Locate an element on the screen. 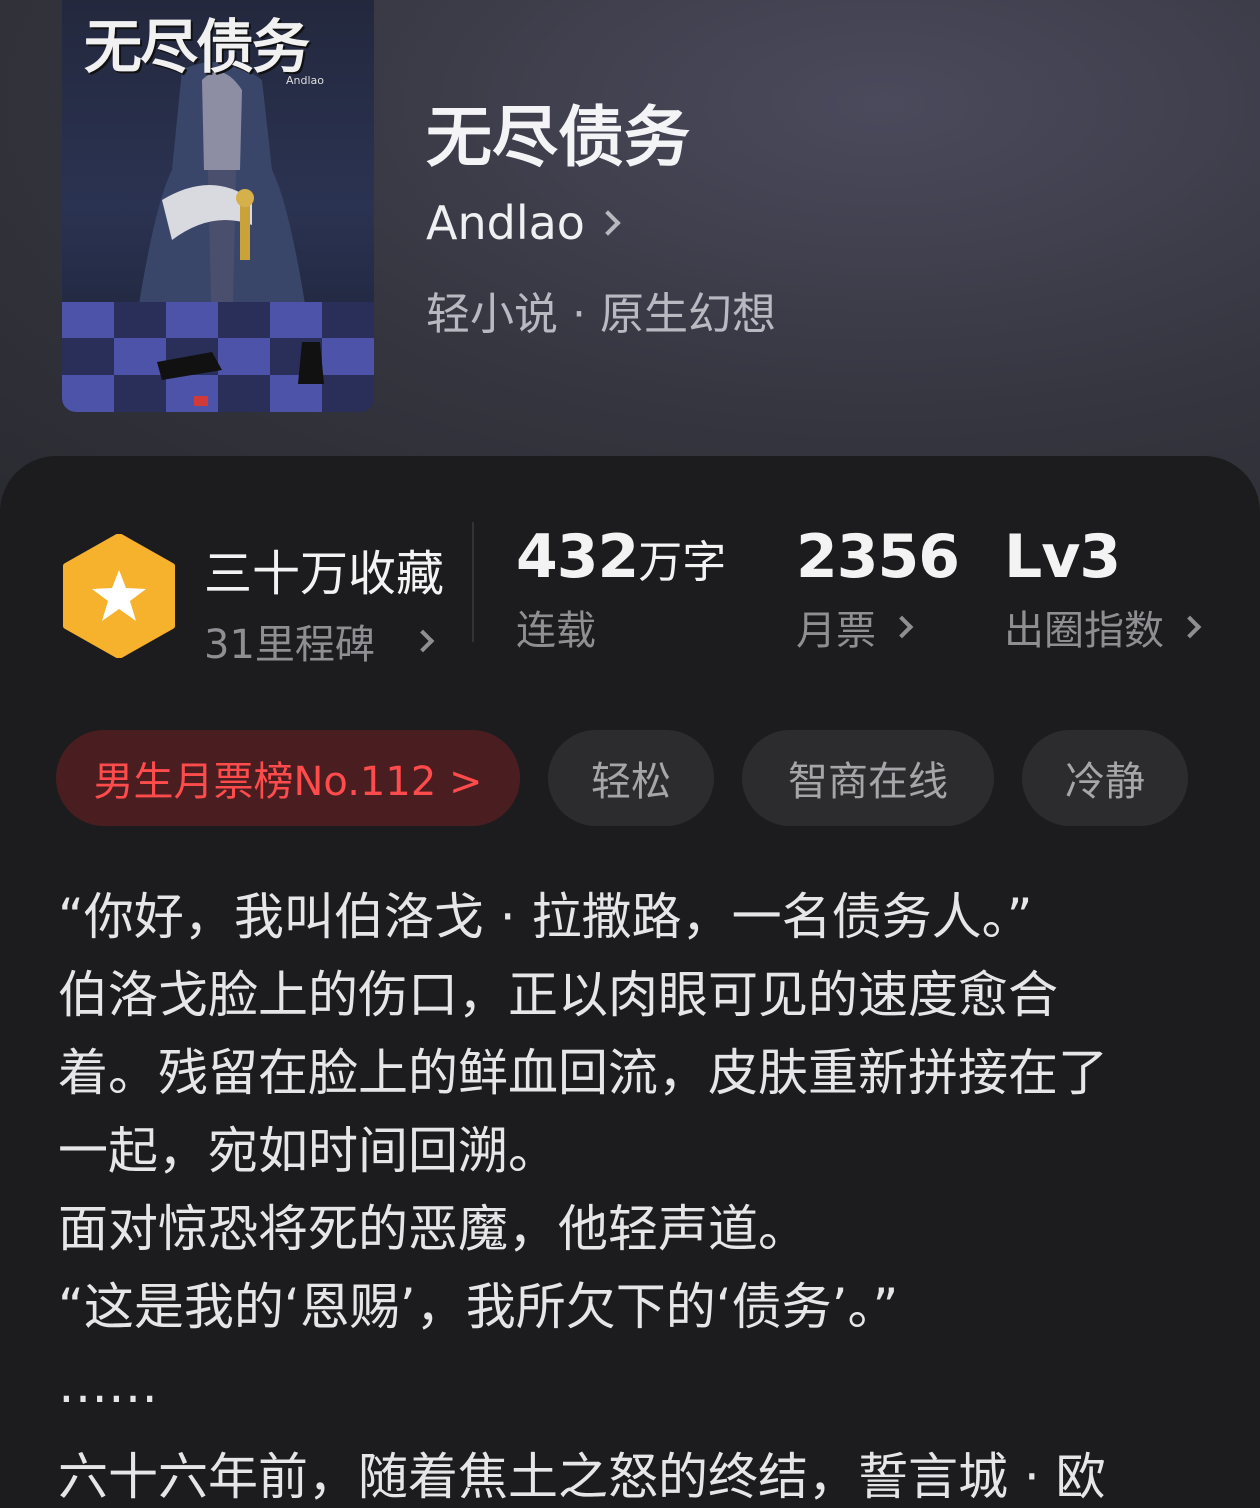  description-line: 面对惊恐将死的恶魔，他轻声道。 is located at coordinates (433, 1229).